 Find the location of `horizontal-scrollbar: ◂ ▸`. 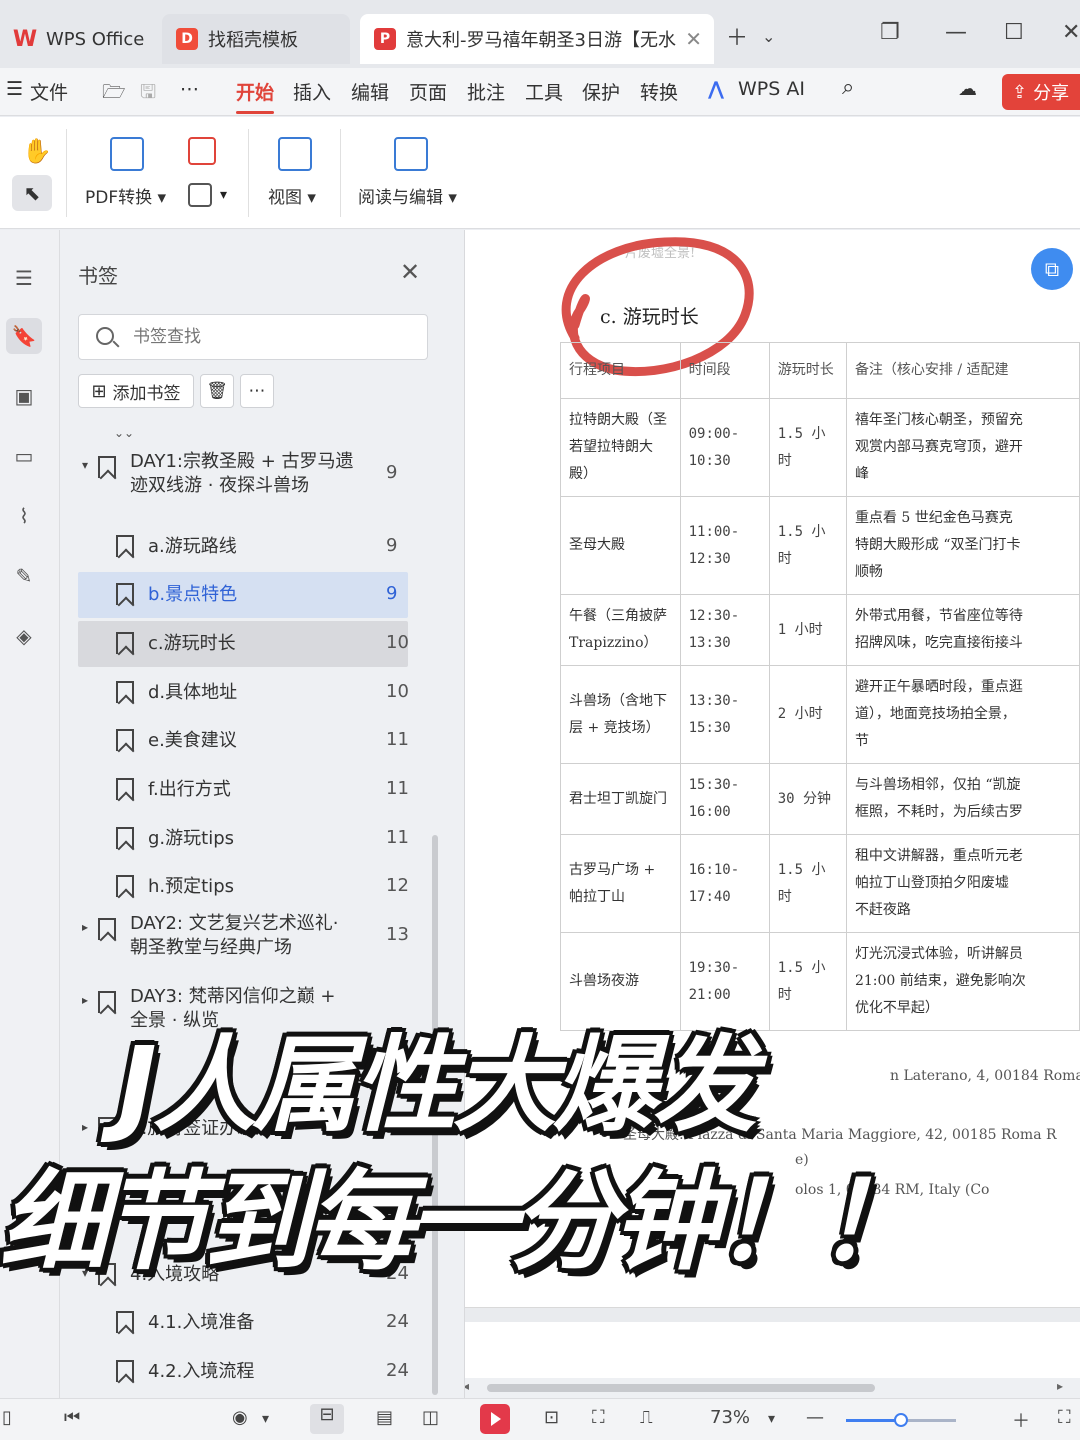

horizontal-scrollbar: ◂ ▸ is located at coordinates (772, 1388).